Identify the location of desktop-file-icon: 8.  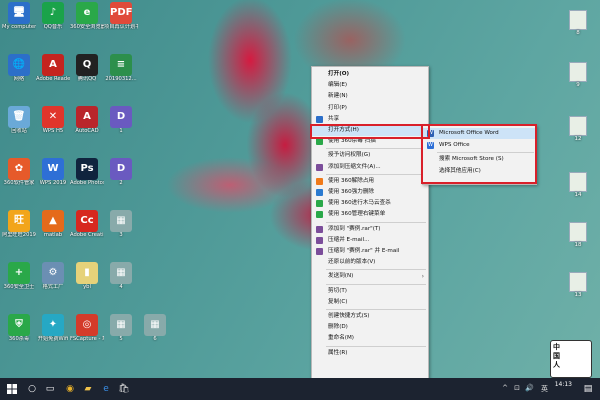
(578, 25).